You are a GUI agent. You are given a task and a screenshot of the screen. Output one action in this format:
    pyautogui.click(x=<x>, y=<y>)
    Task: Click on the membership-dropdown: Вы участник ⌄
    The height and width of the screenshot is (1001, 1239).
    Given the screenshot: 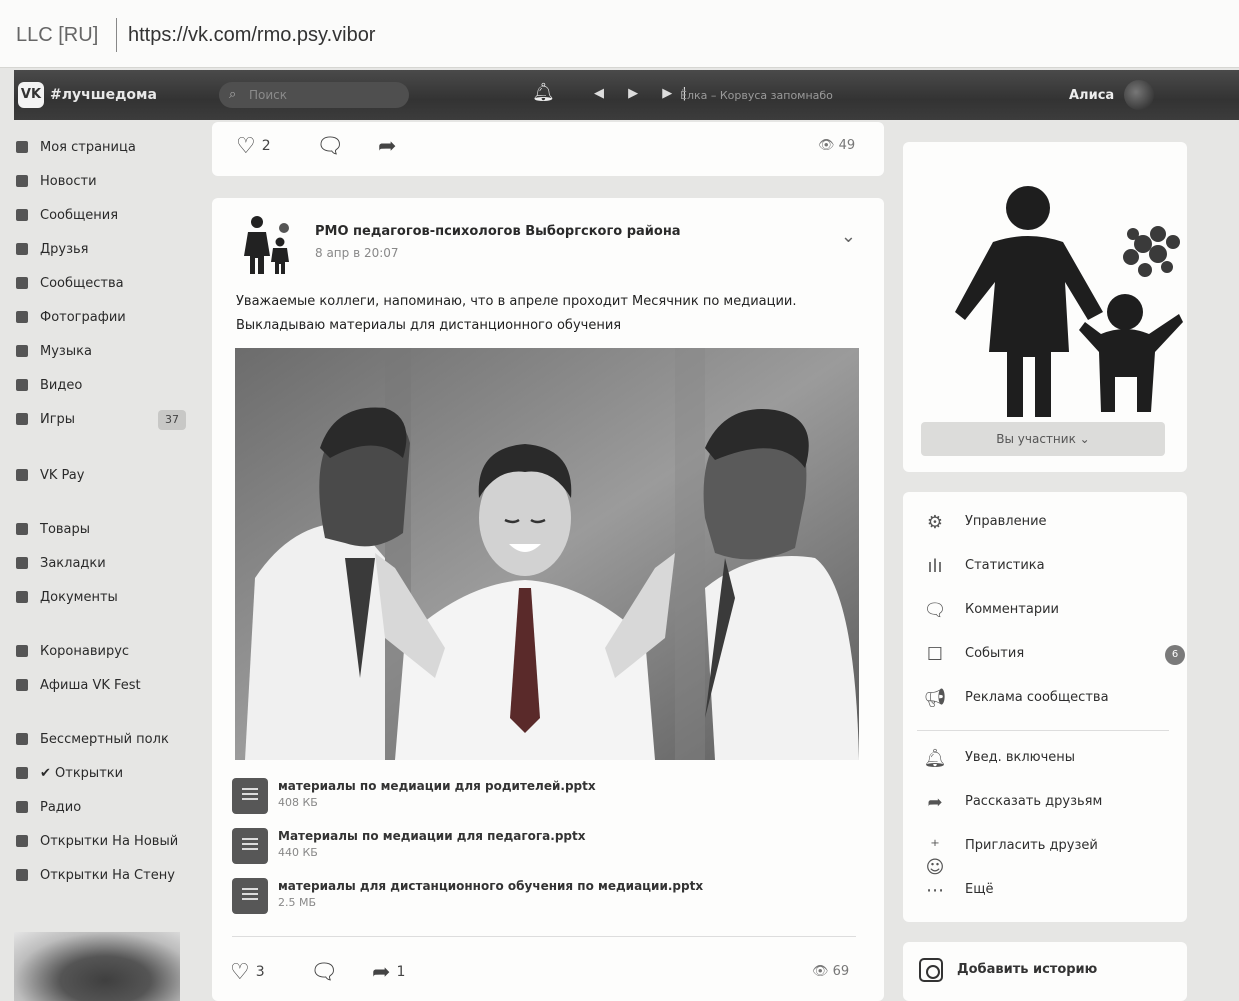 What is the action you would take?
    pyautogui.click(x=1043, y=439)
    